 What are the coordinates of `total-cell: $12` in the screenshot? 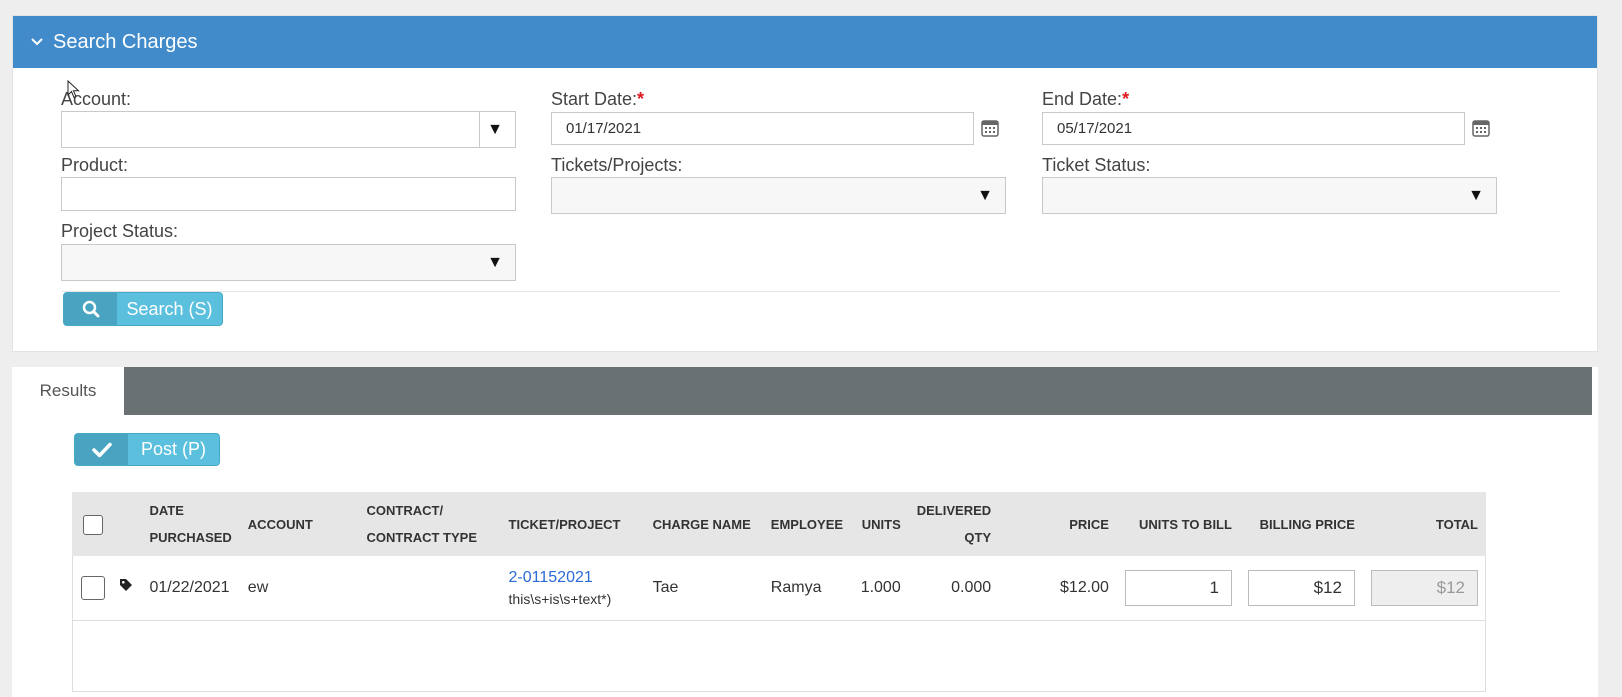 It's located at (1424, 588).